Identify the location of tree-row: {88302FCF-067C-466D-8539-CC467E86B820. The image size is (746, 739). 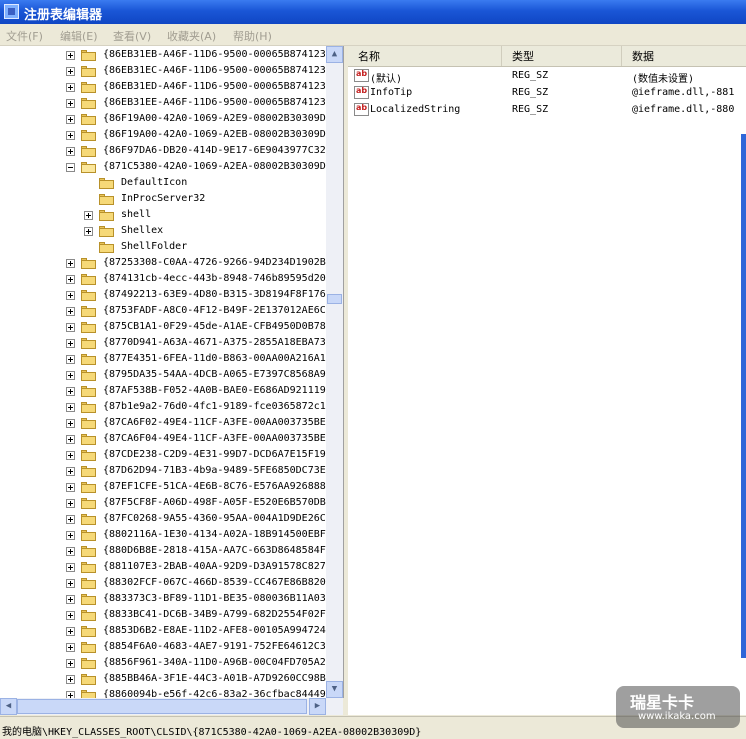
(171, 584).